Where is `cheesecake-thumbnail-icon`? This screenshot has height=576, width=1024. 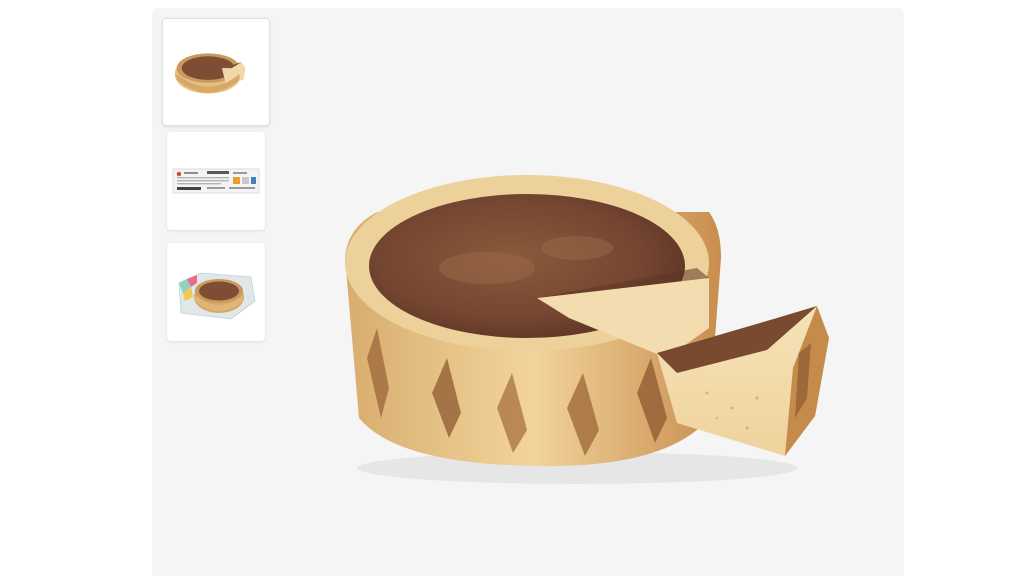 cheesecake-thumbnail-icon is located at coordinates (210, 73).